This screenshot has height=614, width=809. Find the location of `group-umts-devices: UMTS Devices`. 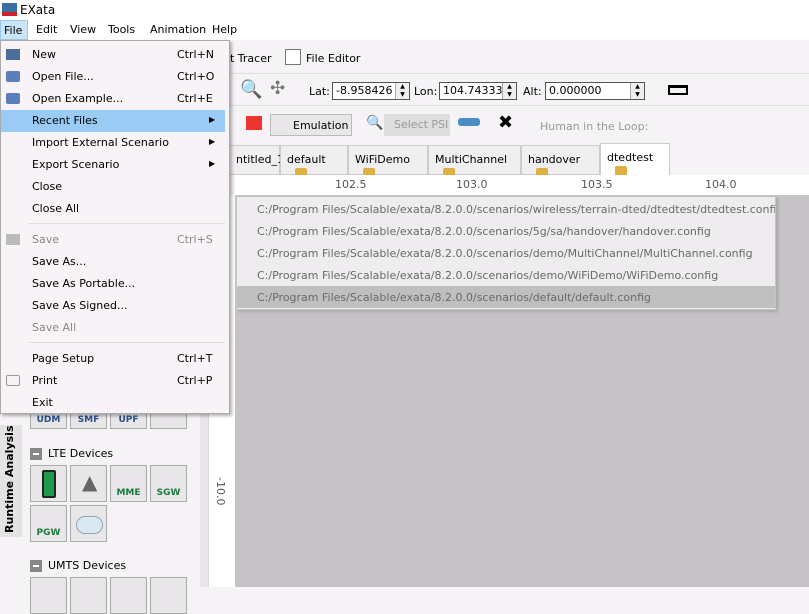

group-umts-devices: UMTS Devices is located at coordinates (78, 565).